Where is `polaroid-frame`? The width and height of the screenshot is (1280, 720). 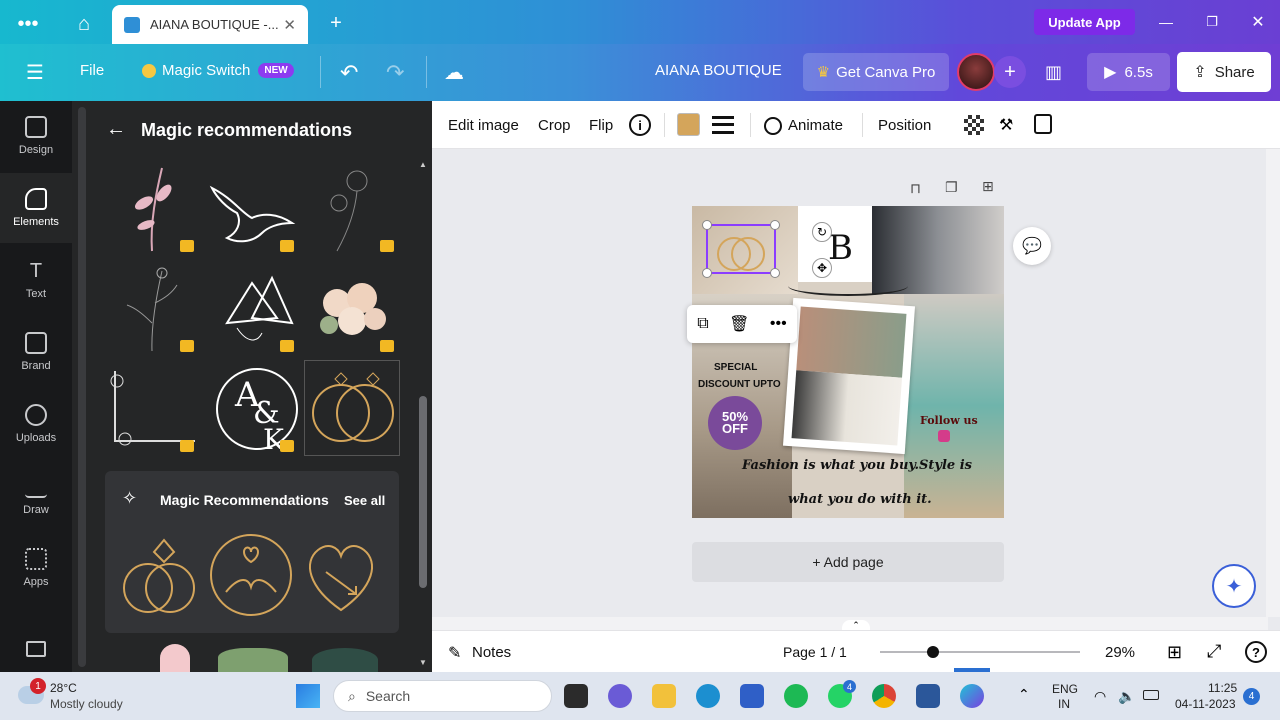
polaroid-frame is located at coordinates (849, 376).